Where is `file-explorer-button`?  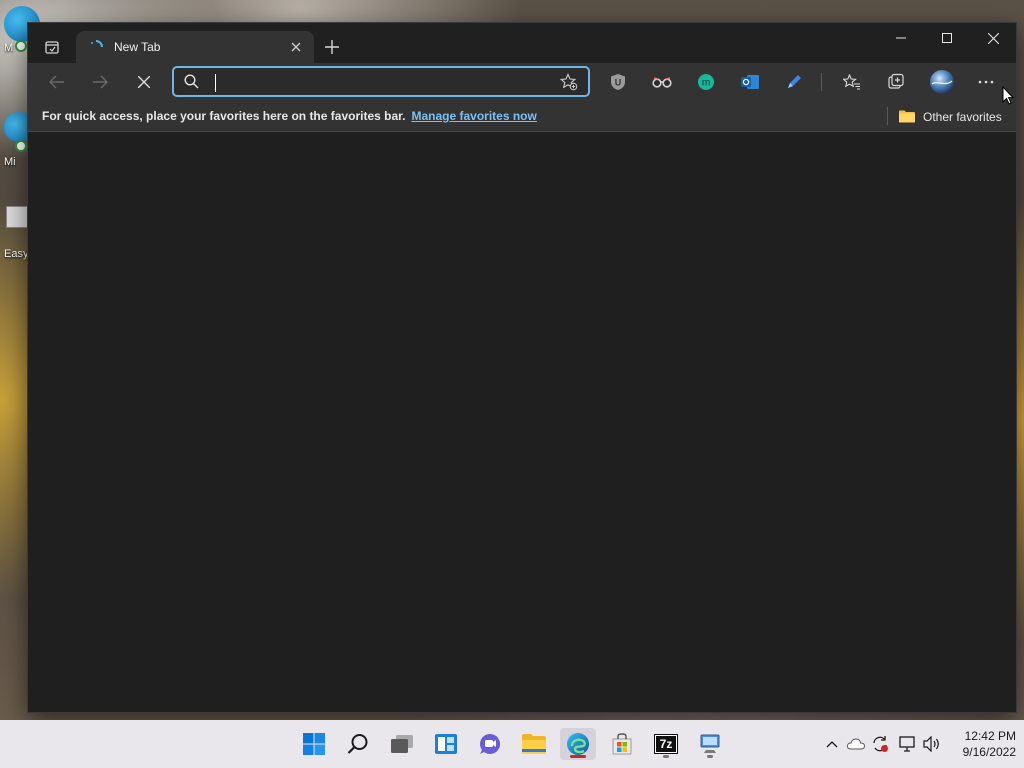 file-explorer-button is located at coordinates (534, 744).